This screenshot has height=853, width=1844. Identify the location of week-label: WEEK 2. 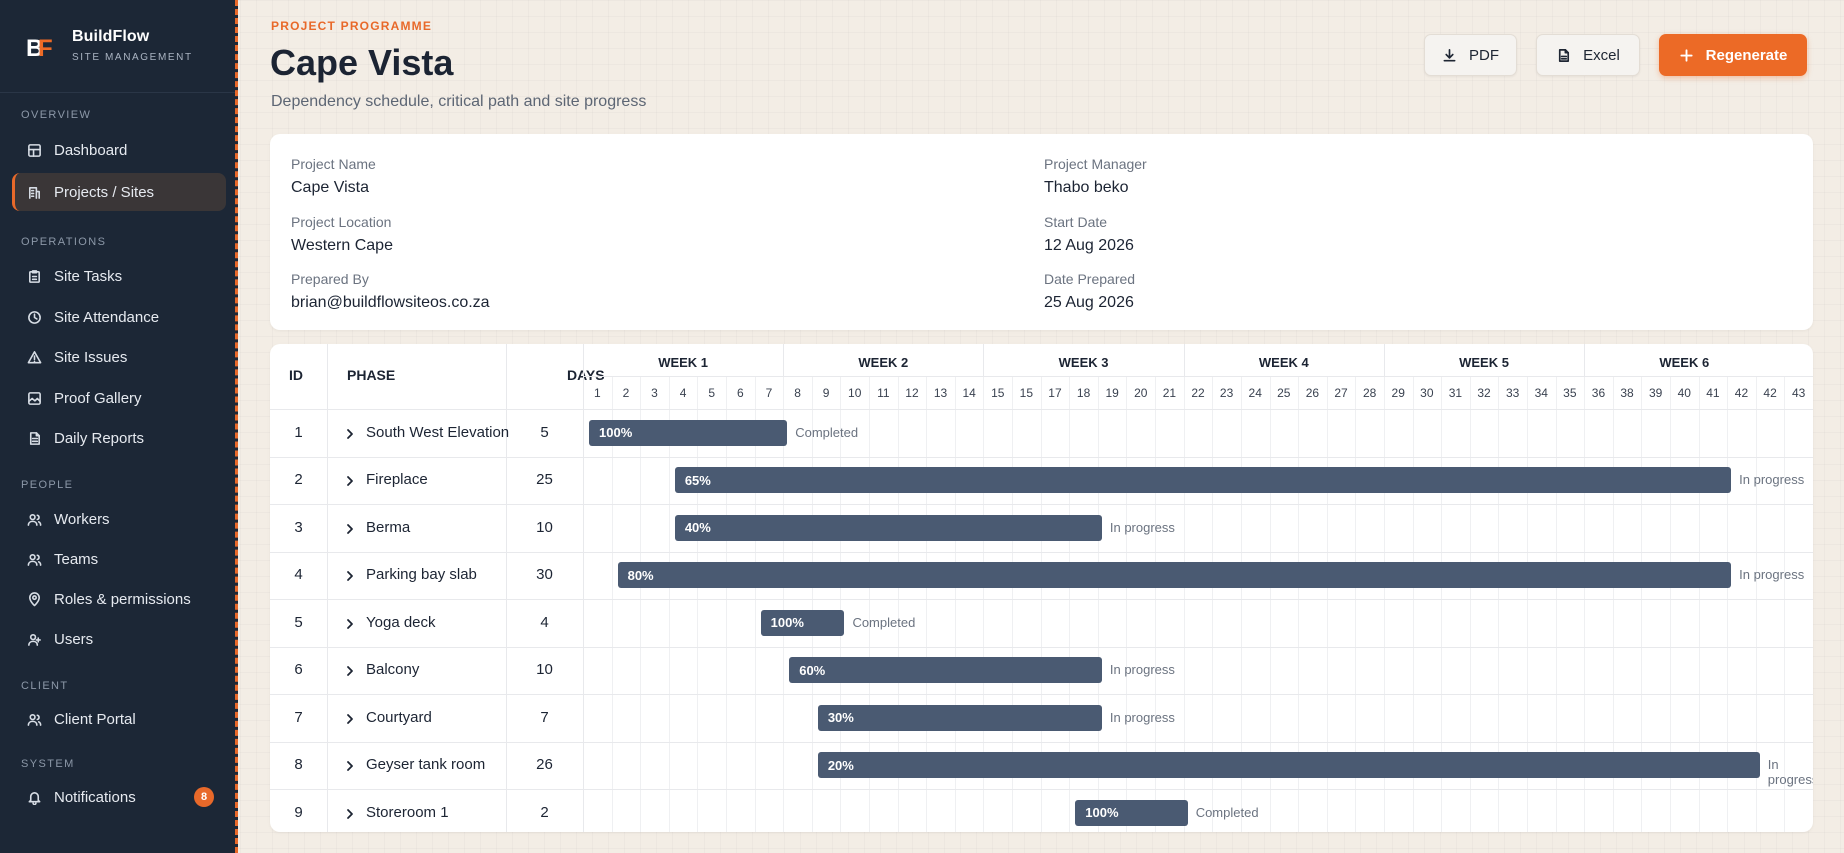
(883, 362).